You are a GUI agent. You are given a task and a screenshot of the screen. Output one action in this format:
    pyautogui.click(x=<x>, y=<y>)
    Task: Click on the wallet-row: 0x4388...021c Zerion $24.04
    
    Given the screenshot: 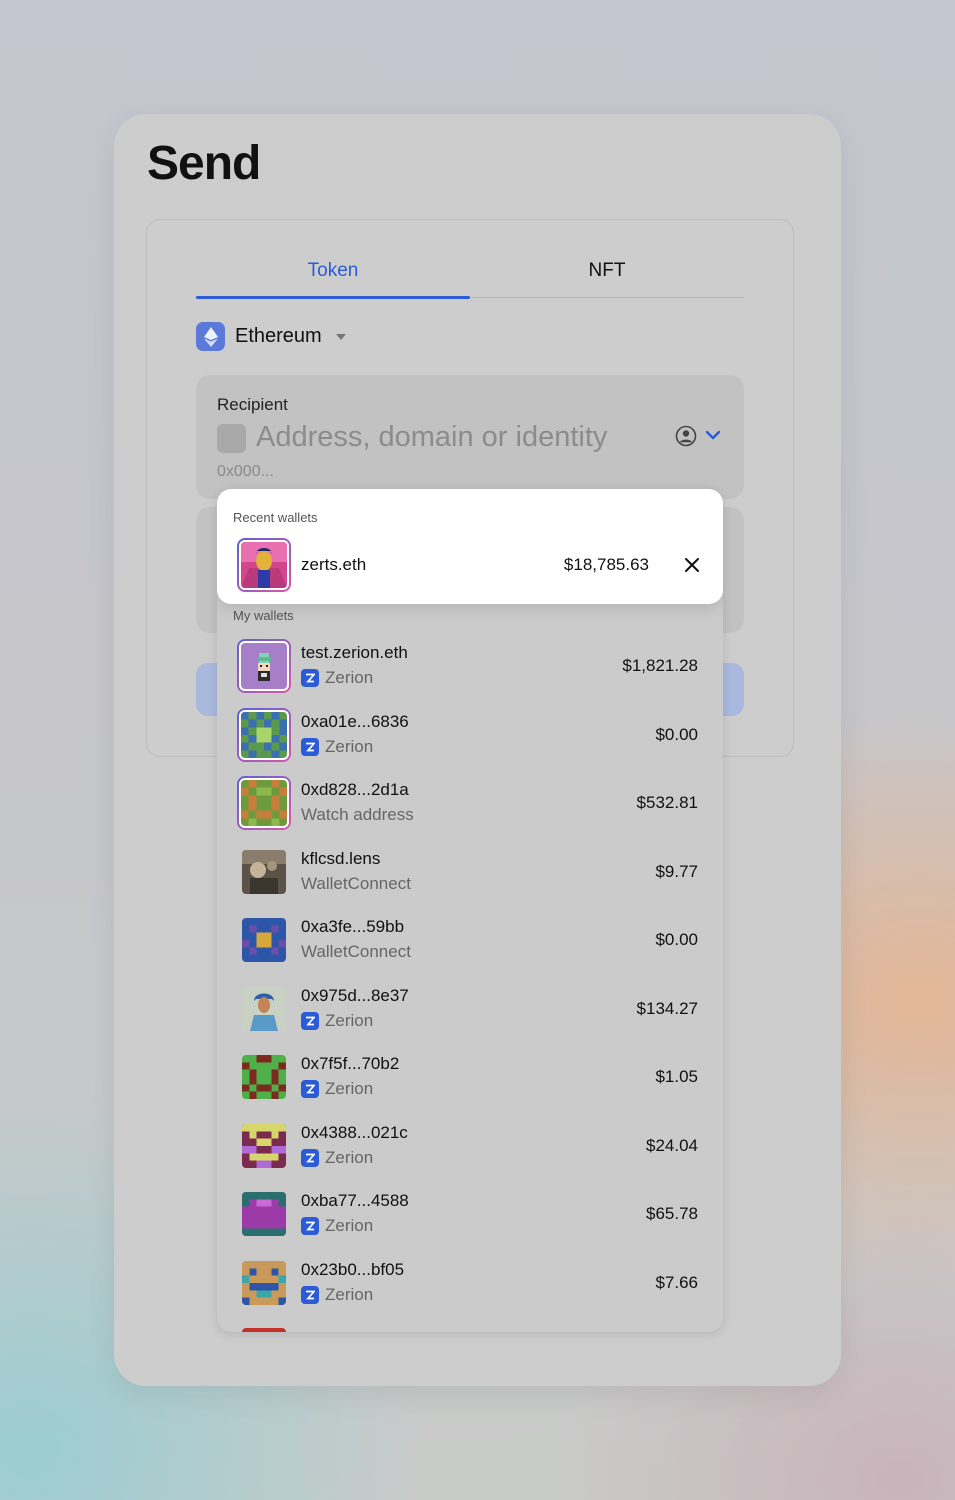 What is the action you would take?
    pyautogui.click(x=470, y=1146)
    